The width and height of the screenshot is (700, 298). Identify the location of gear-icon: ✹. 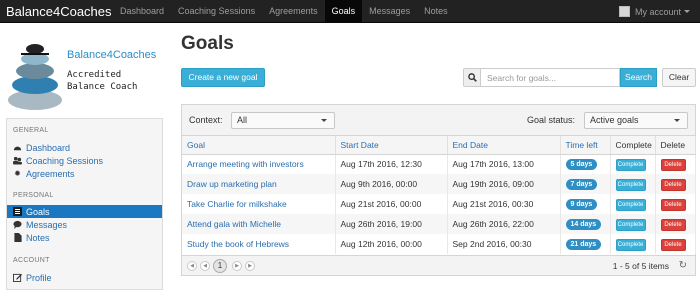
(17, 173).